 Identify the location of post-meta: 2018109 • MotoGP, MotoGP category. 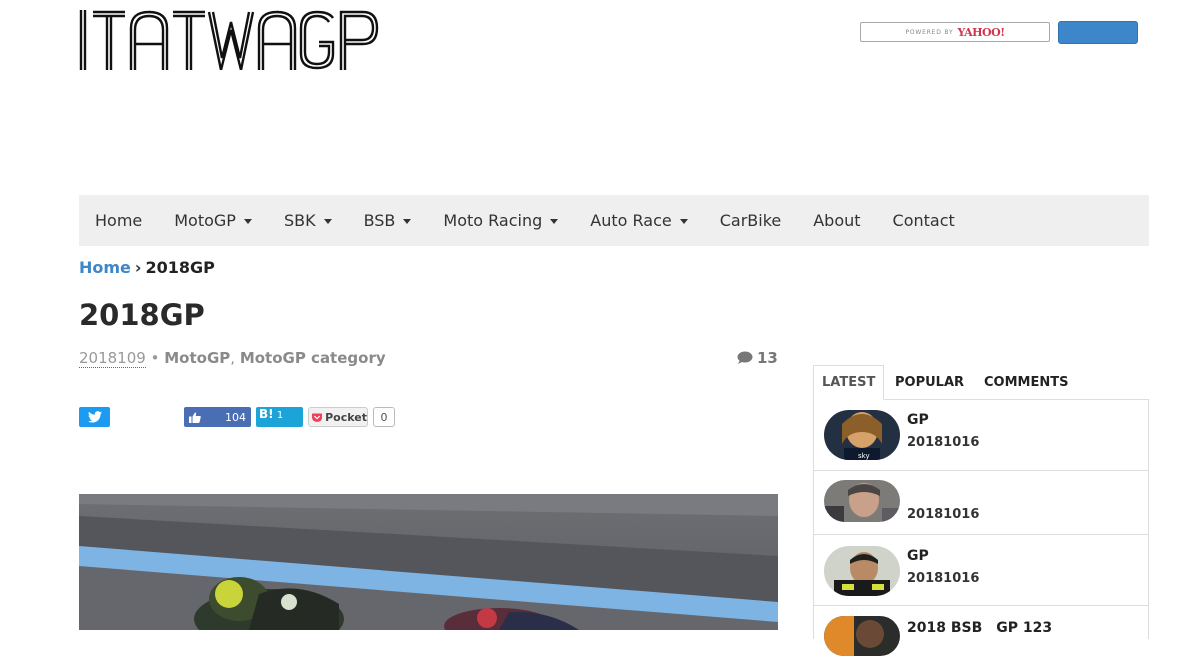
(232, 358).